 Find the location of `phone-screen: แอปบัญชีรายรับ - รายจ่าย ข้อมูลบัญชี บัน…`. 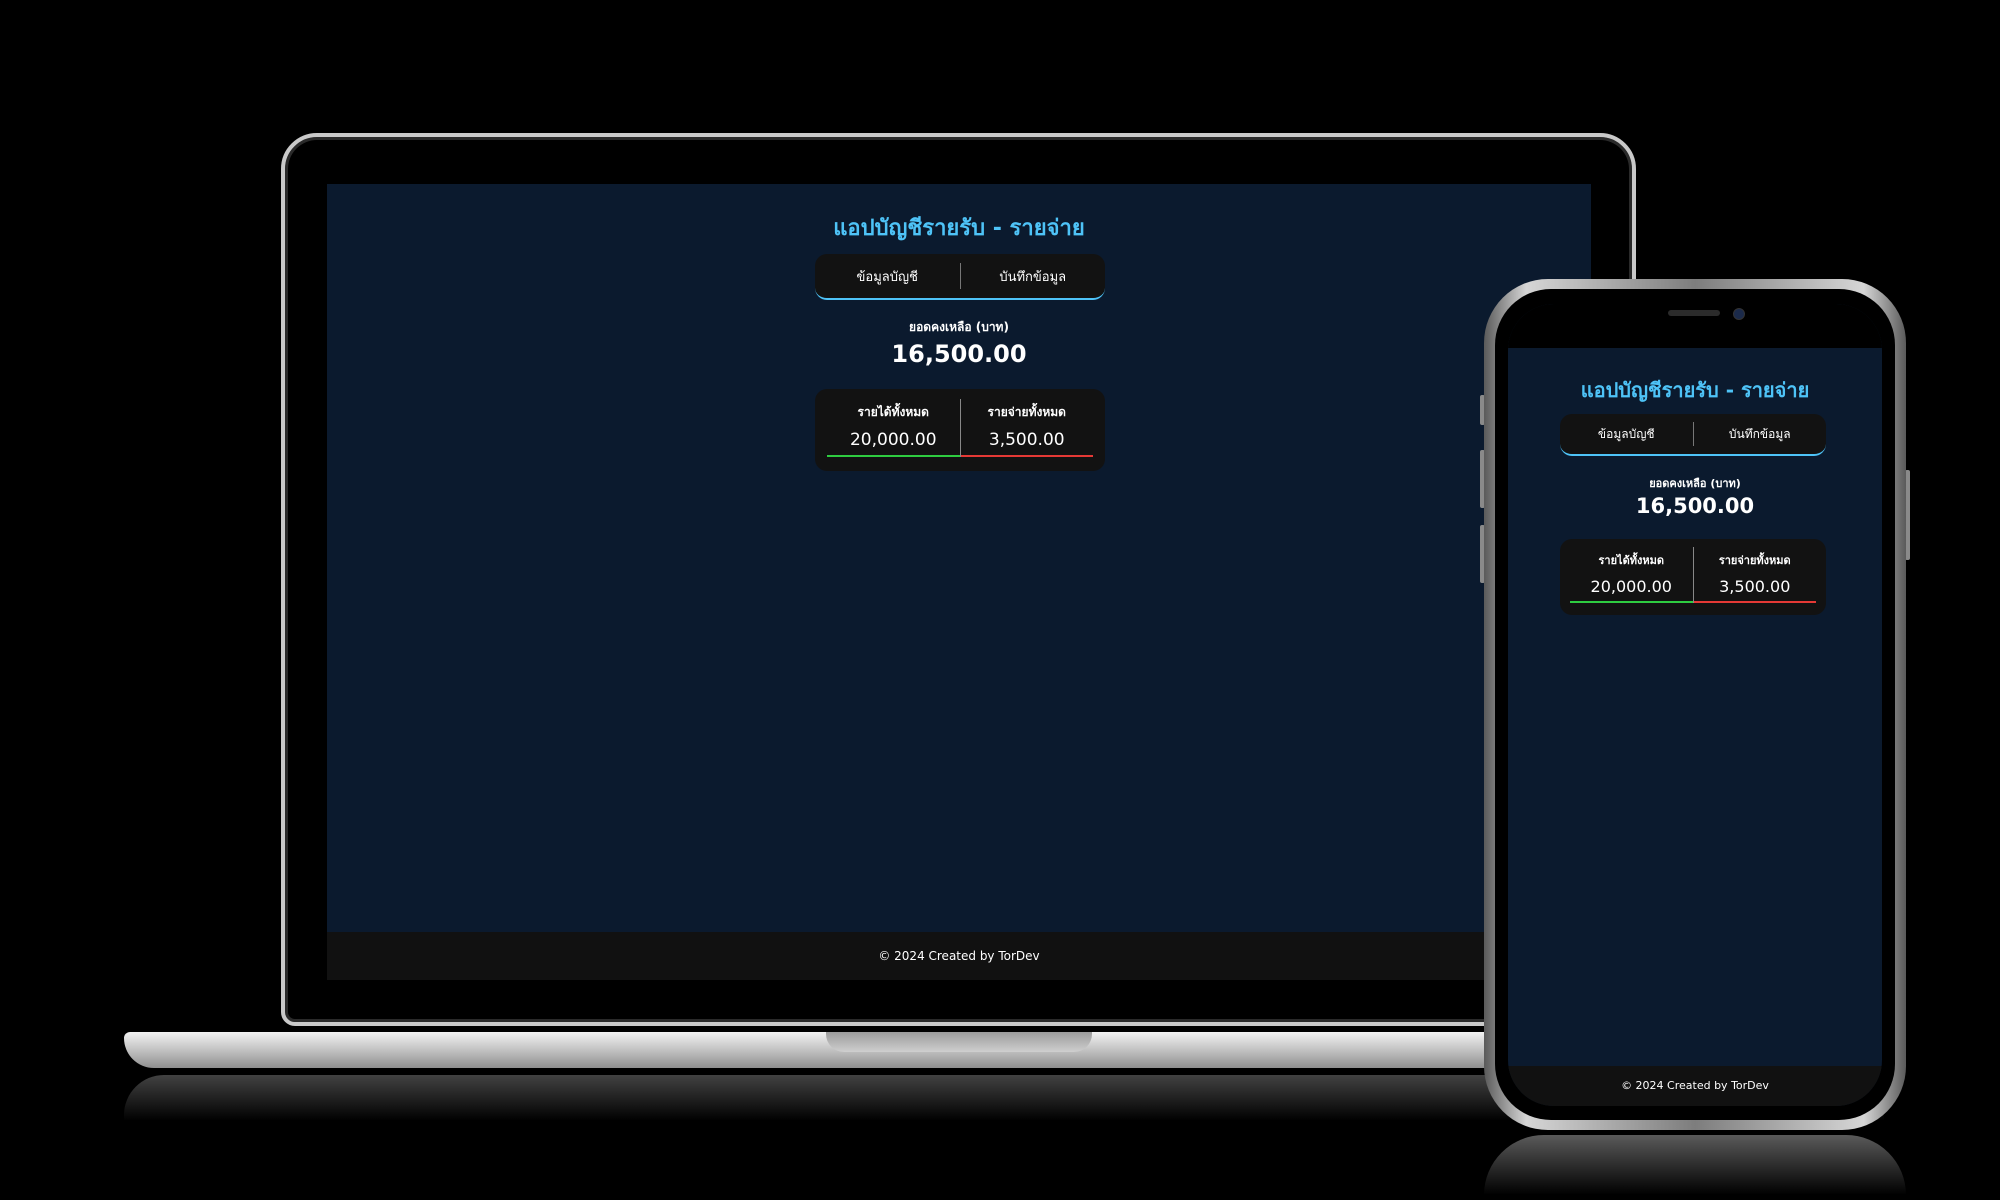

phone-screen: แอปบัญชีรายรับ - รายจ่าย ข้อมูลบัญชี บัน… is located at coordinates (1695, 705).